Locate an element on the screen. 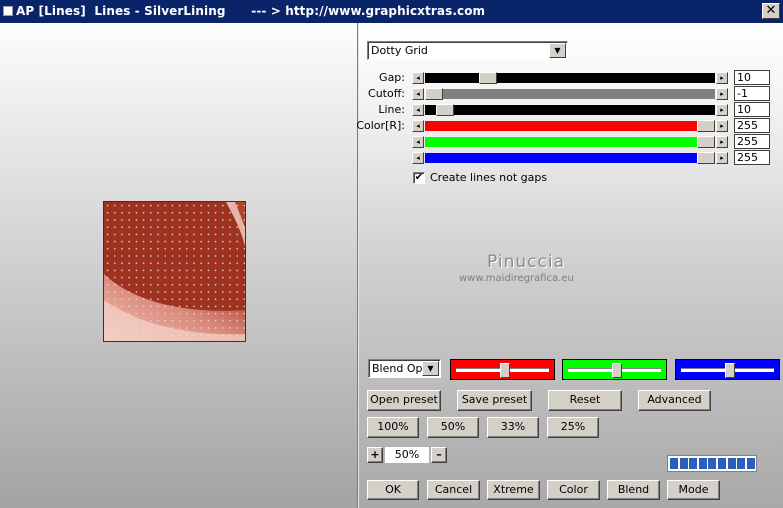  blend-options-dropdown: Blend Optio ▼ is located at coordinates (404, 368).